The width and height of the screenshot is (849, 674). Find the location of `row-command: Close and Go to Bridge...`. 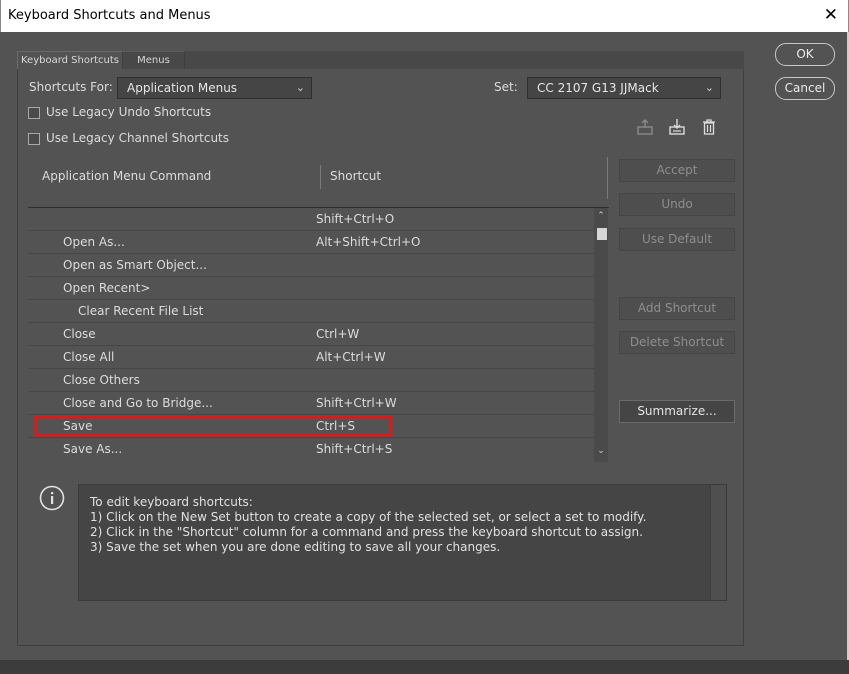

row-command: Close and Go to Bridge... is located at coordinates (138, 403).